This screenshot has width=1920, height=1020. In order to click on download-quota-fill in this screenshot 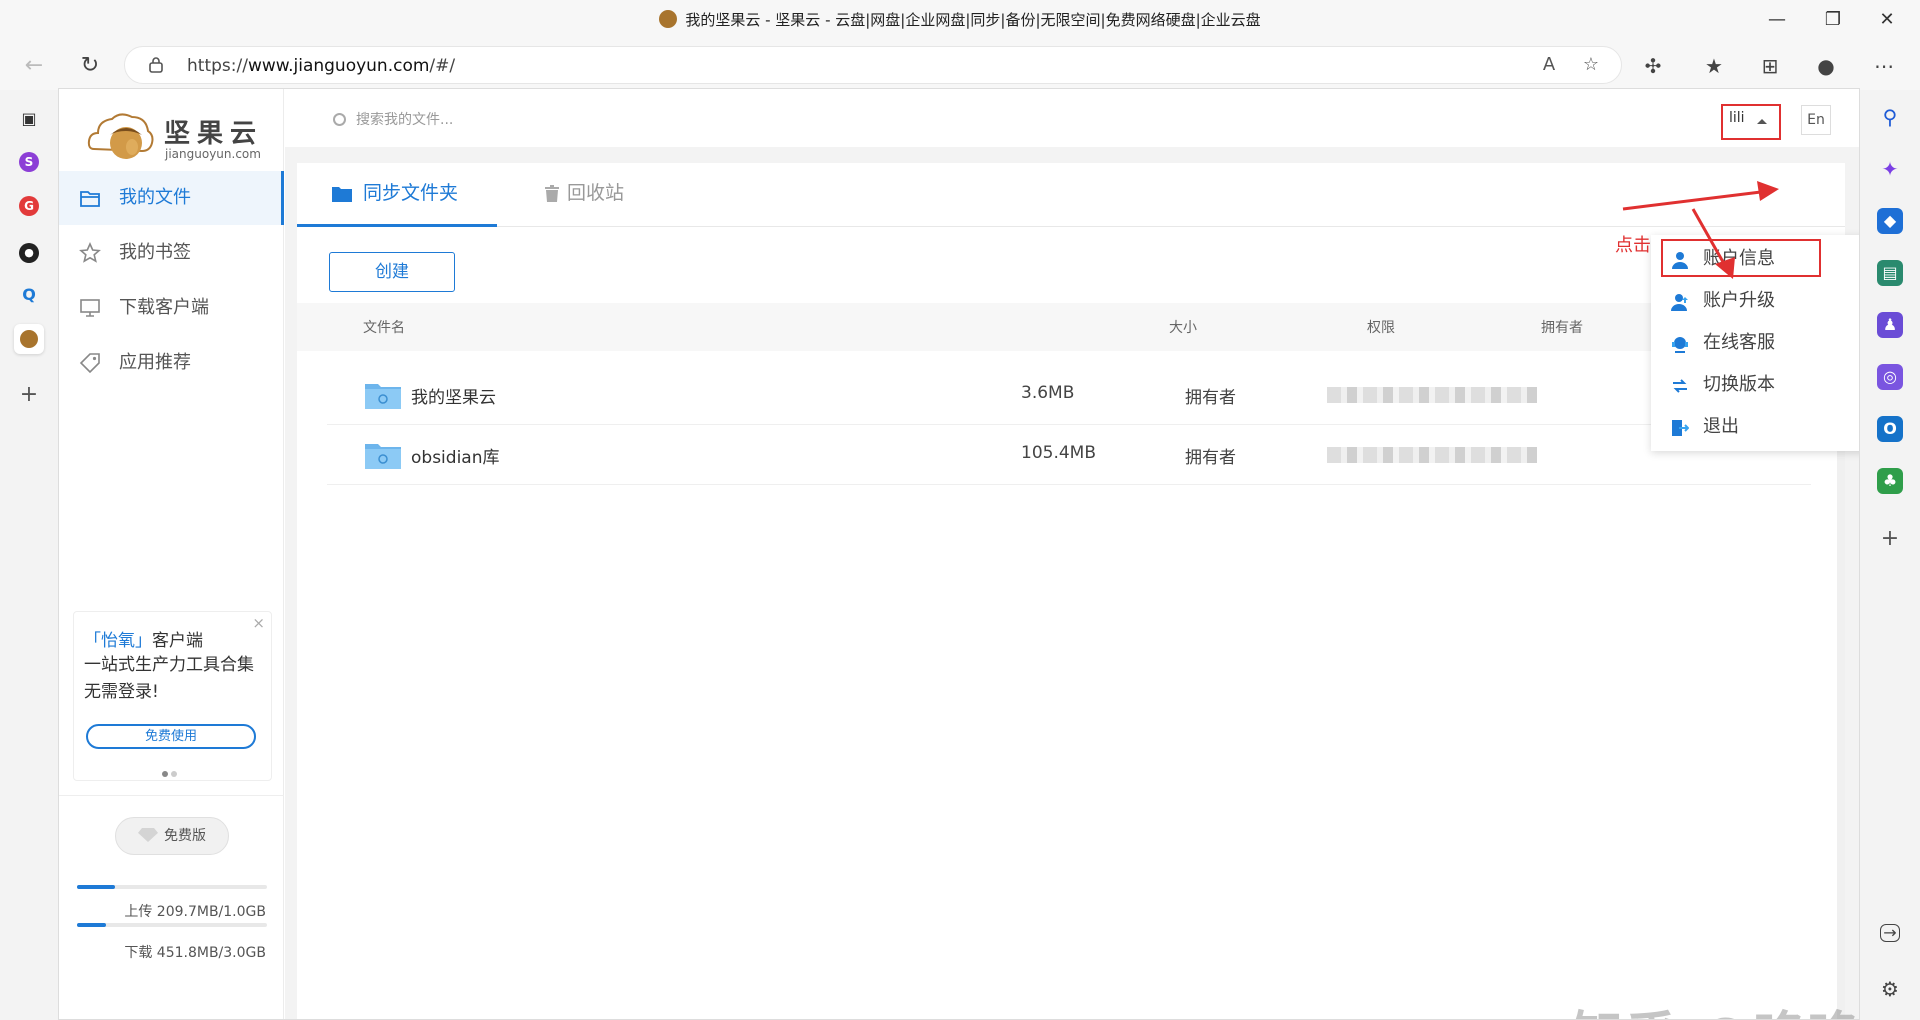, I will do `click(91, 925)`.